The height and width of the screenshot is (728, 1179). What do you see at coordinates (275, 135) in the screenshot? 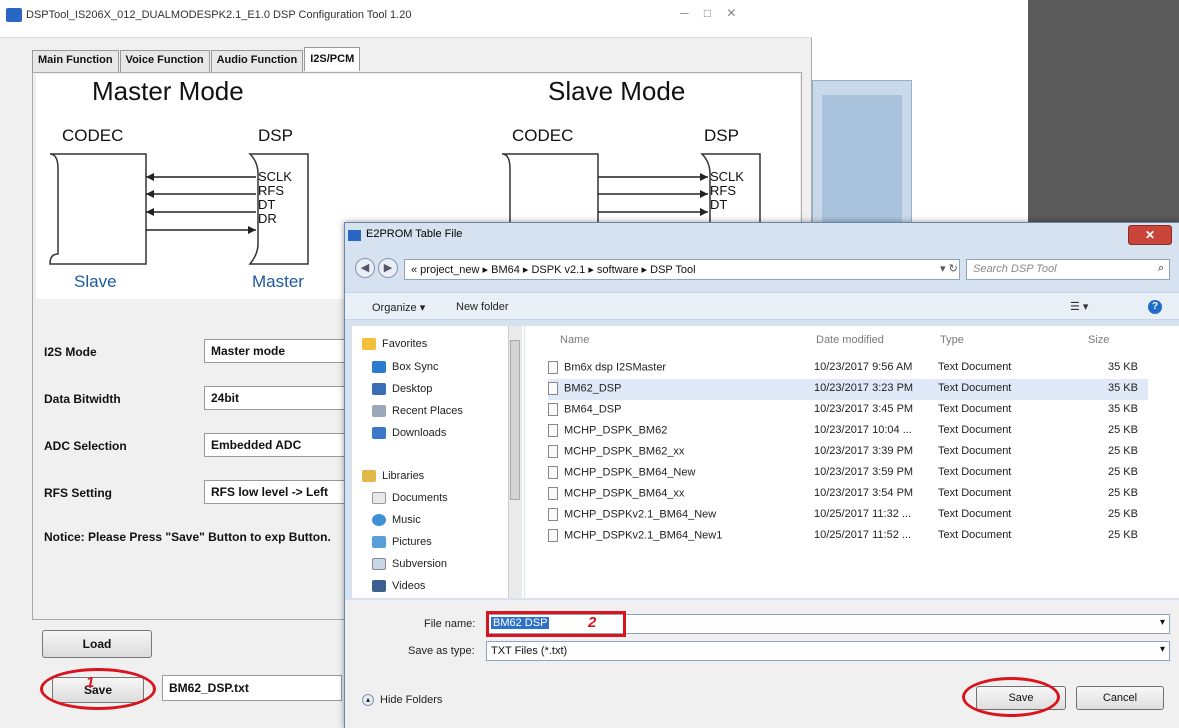
I see `master-dsp-label: DSP` at bounding box center [275, 135].